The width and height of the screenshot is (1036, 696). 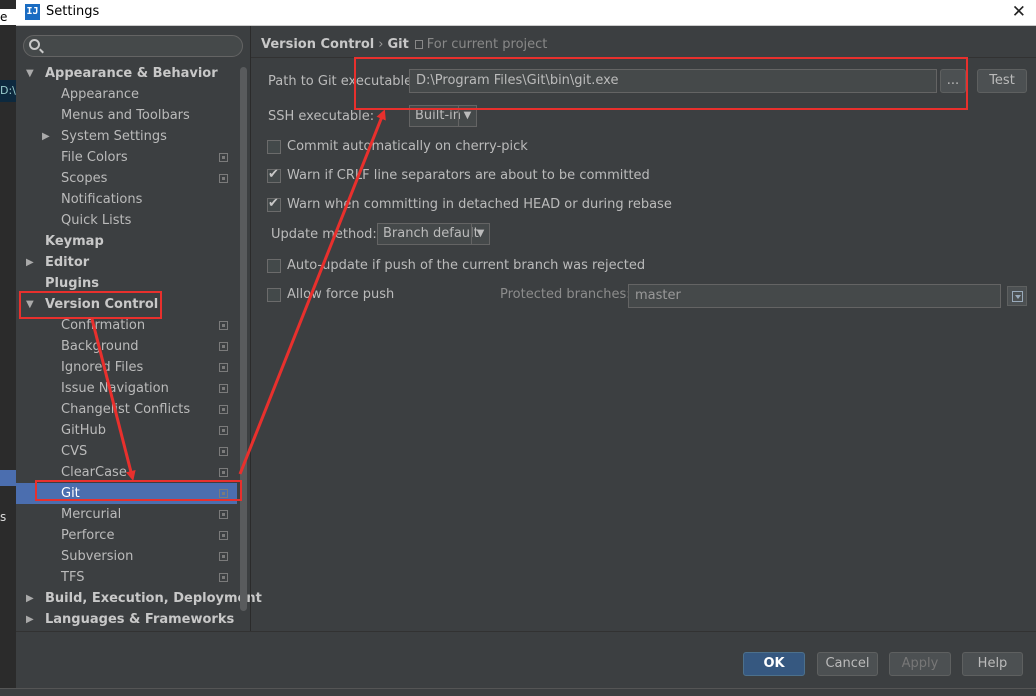 What do you see at coordinates (673, 81) in the screenshot?
I see `git-path-input: D:\Program Files\Git\bin\git.exe` at bounding box center [673, 81].